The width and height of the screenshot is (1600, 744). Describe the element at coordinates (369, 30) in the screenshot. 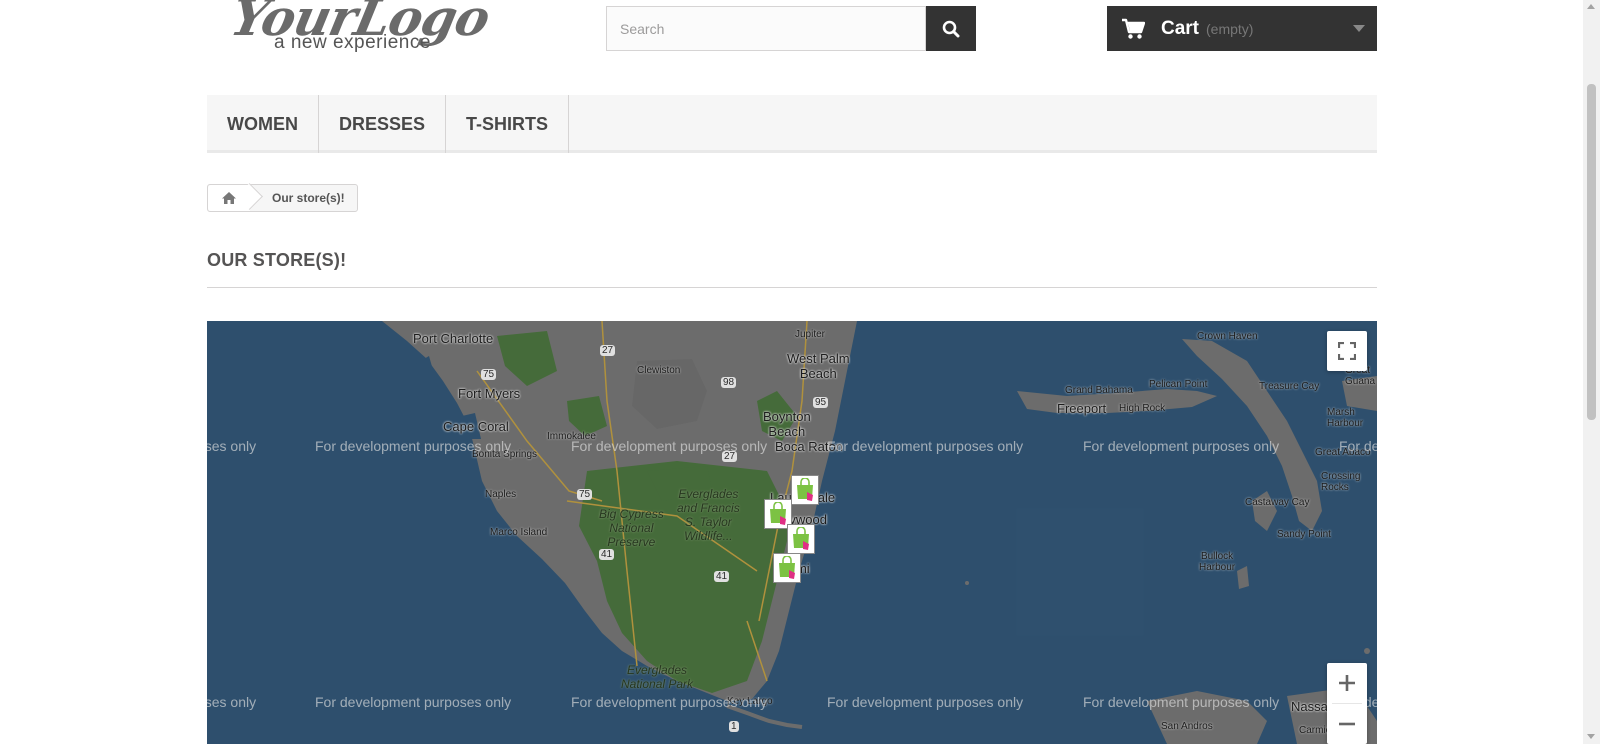

I see `site-logo: YourLogo a new experience` at that location.